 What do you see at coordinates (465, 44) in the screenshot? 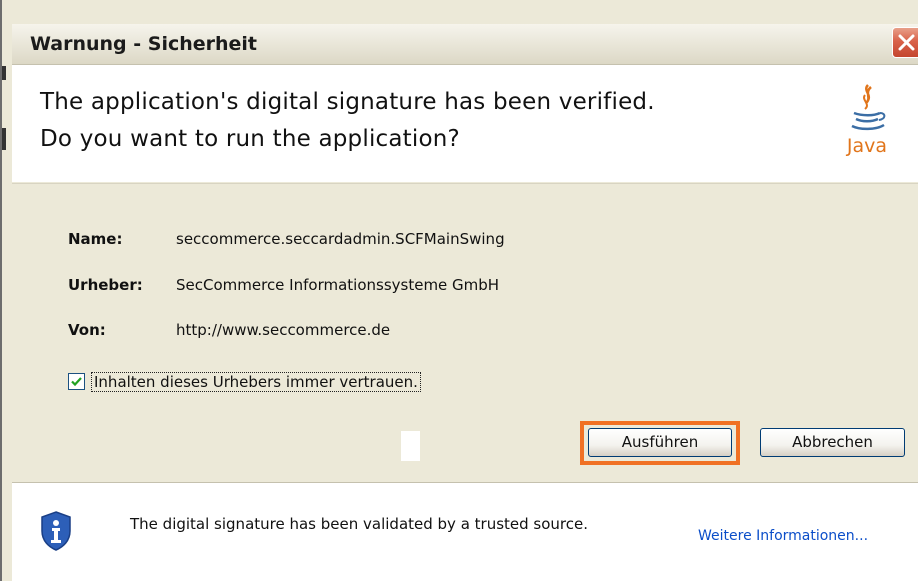
I see `title-bar: Warnung - Sicherheit` at bounding box center [465, 44].